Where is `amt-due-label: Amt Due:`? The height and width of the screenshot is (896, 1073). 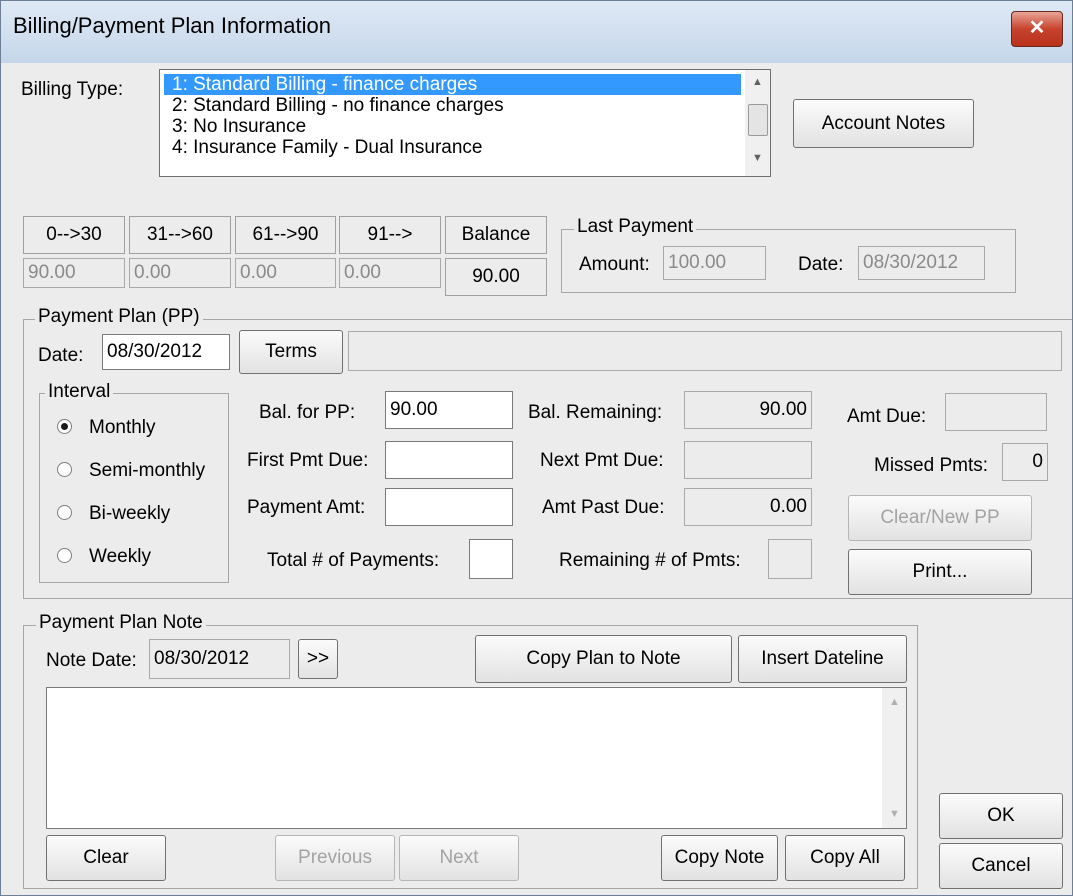
amt-due-label: Amt Due: is located at coordinates (887, 416).